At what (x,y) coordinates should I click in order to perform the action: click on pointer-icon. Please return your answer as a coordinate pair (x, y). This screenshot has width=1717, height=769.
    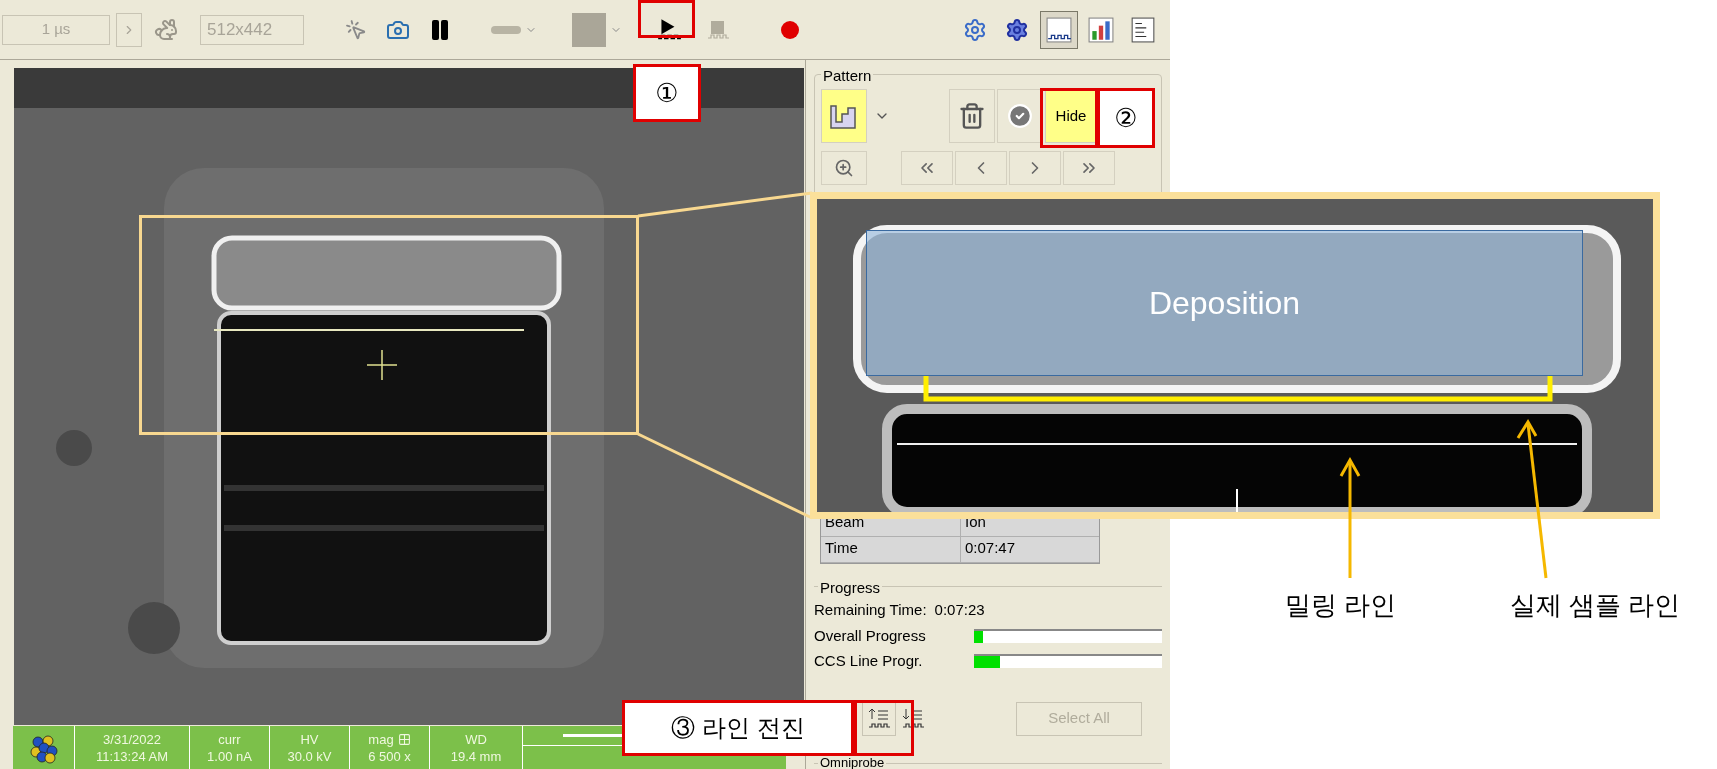
    Looking at the image, I should click on (356, 29).